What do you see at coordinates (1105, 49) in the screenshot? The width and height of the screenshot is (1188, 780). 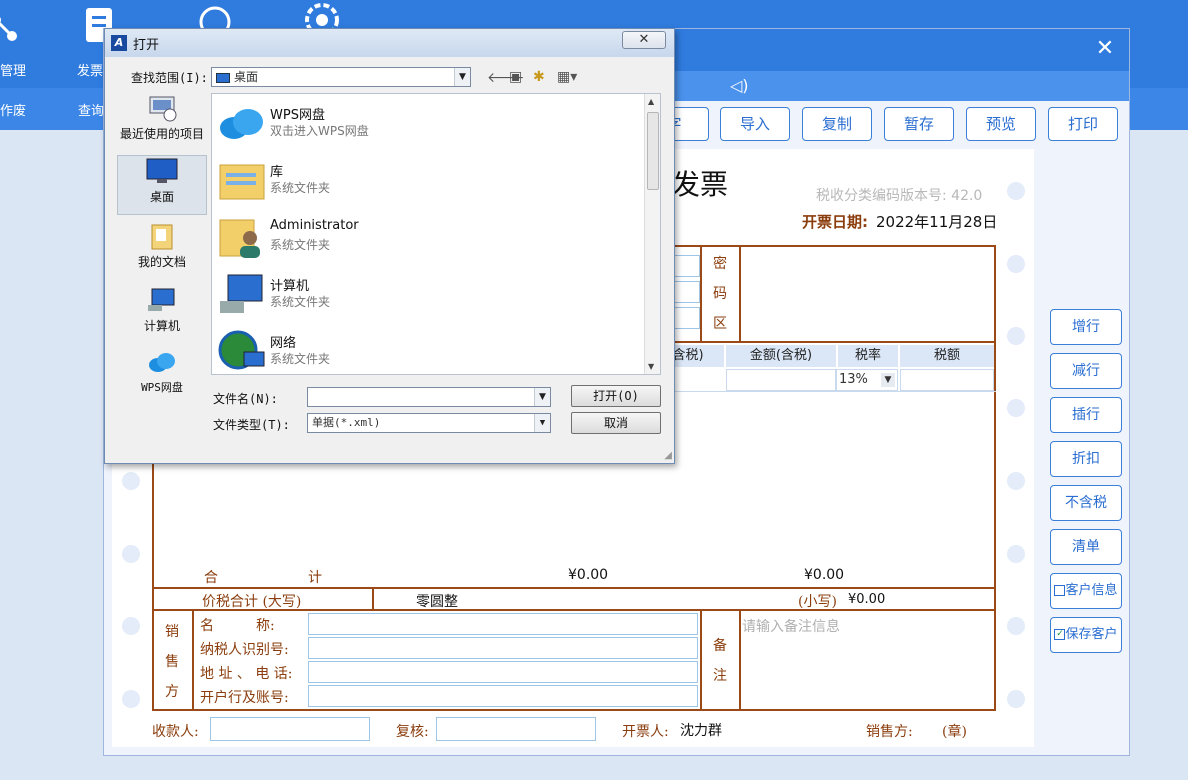 I see `window-close-icon: ✕` at bounding box center [1105, 49].